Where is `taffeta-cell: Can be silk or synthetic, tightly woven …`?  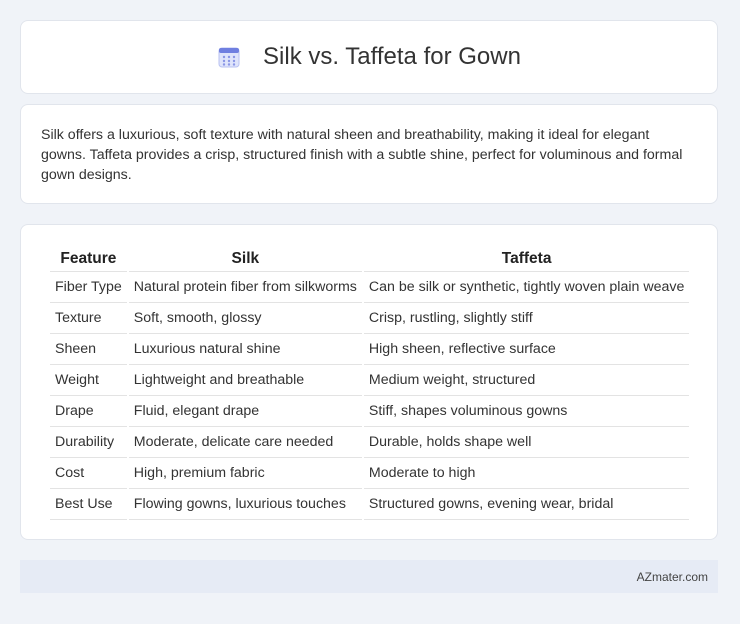
taffeta-cell: Can be silk or synthetic, tightly woven … is located at coordinates (526, 287).